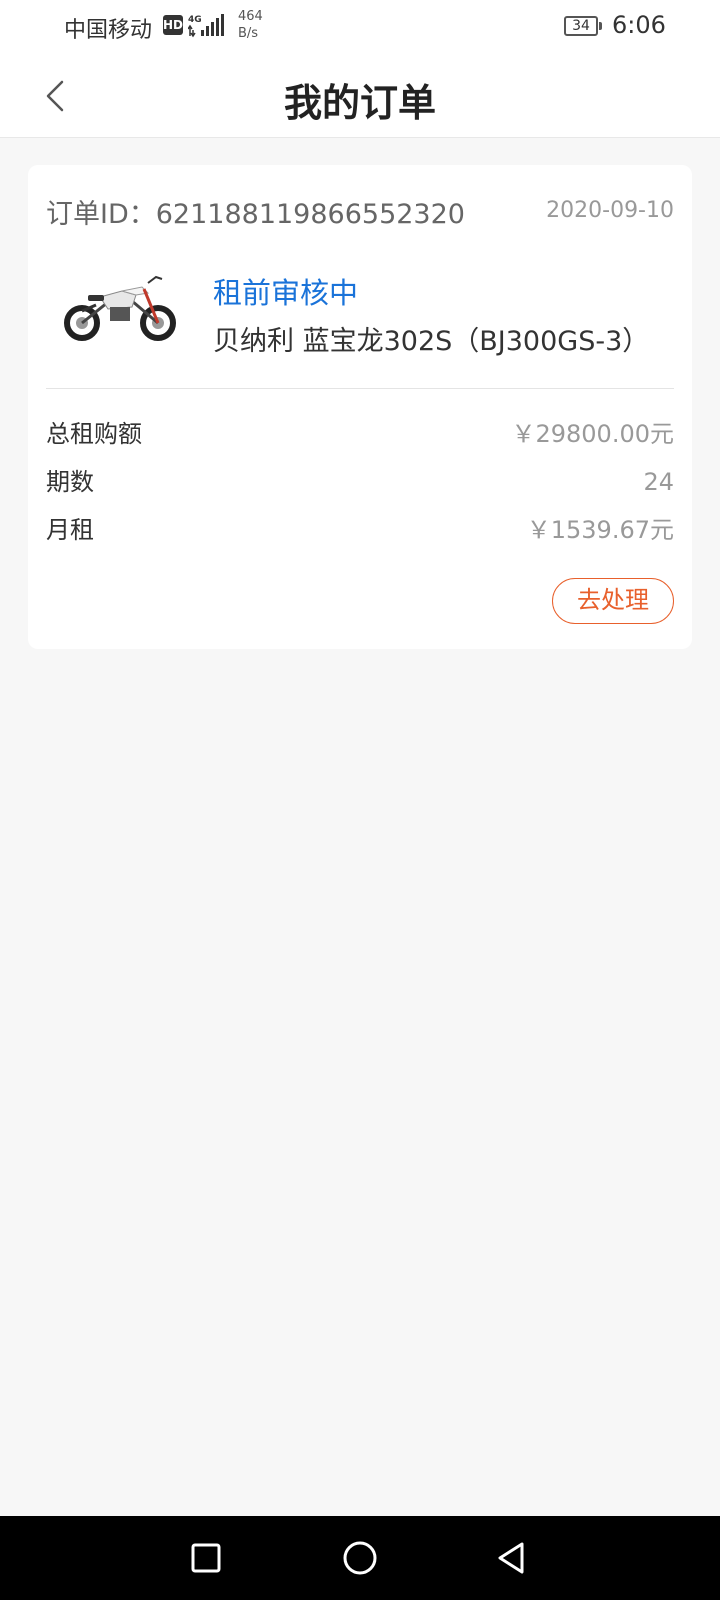 The width and height of the screenshot is (720, 1600). Describe the element at coordinates (108, 30) in the screenshot. I see `carrier-name: 中国移动` at that location.